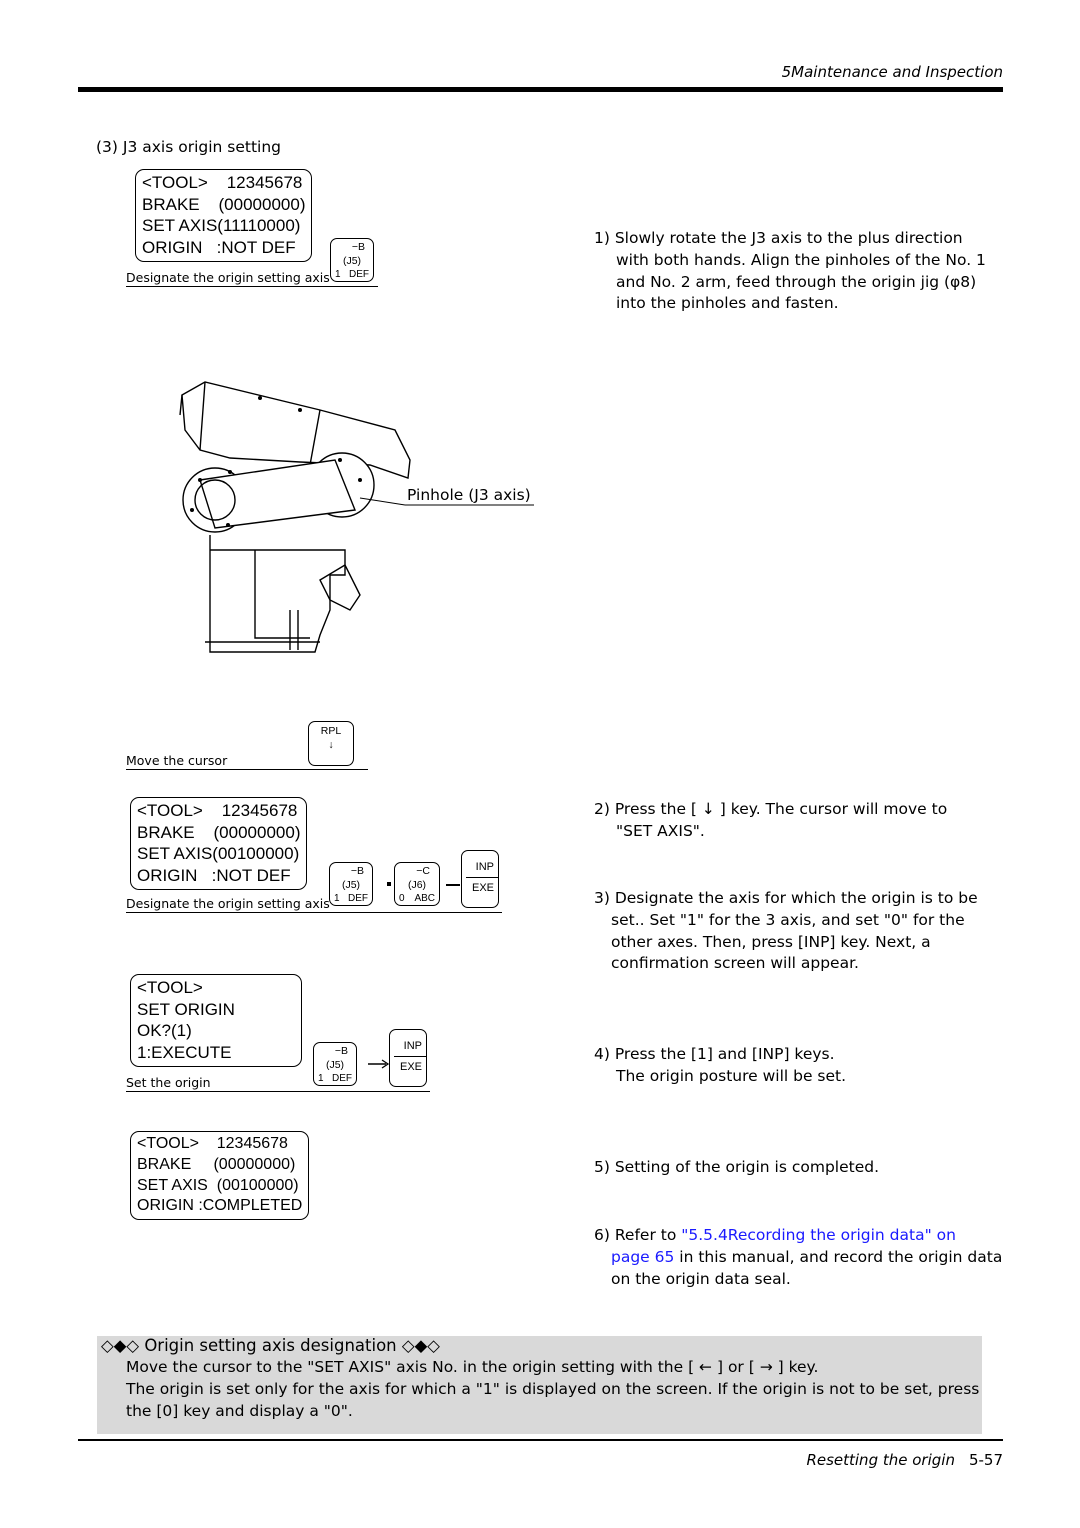 The width and height of the screenshot is (1080, 1528). I want to click on step-5: 5) Setting of the origin is completed., so click(737, 1167).